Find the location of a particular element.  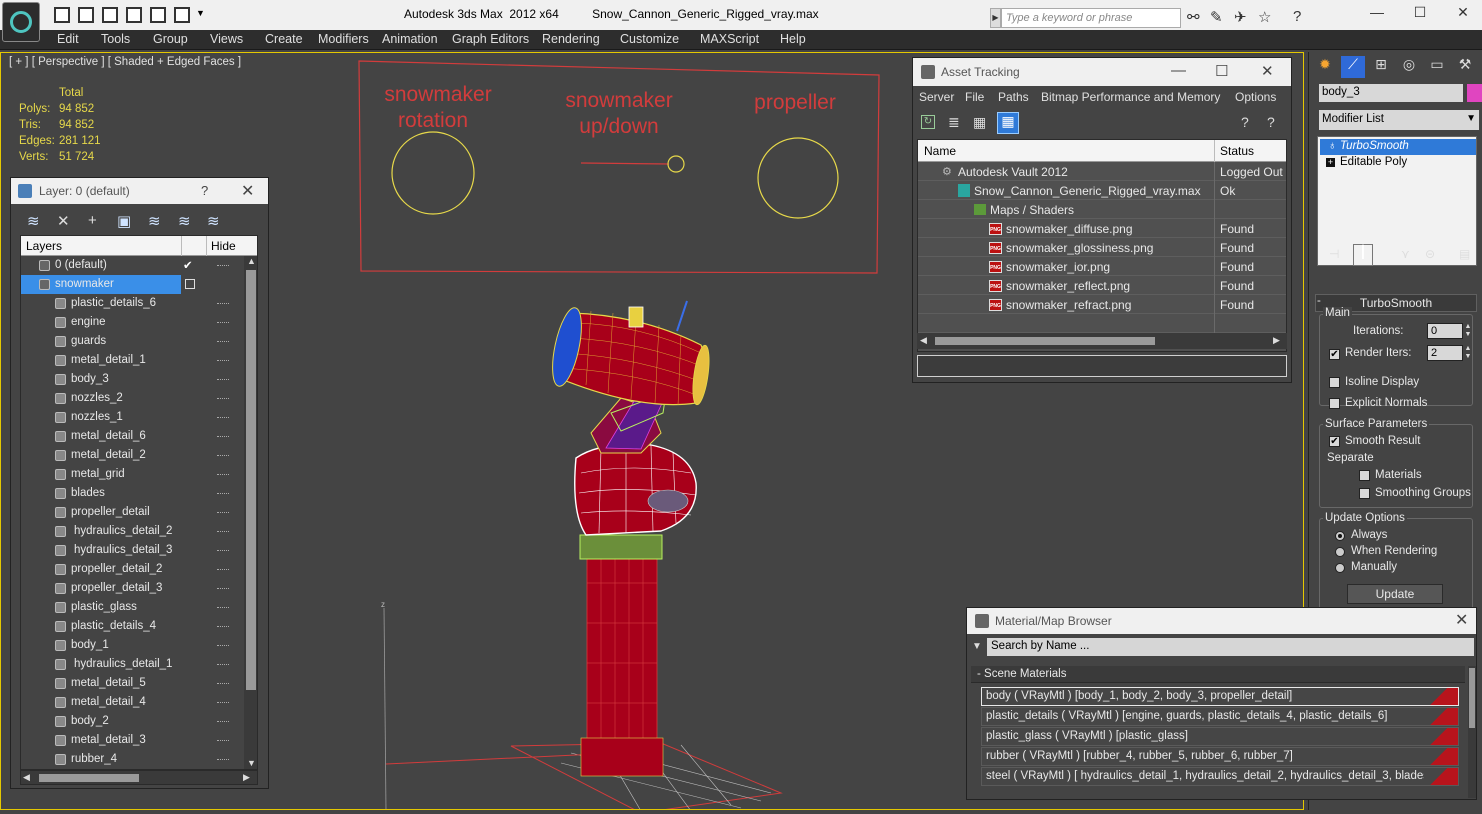

modifier-list-dropdown: Modifier List ▼ is located at coordinates (1399, 120).